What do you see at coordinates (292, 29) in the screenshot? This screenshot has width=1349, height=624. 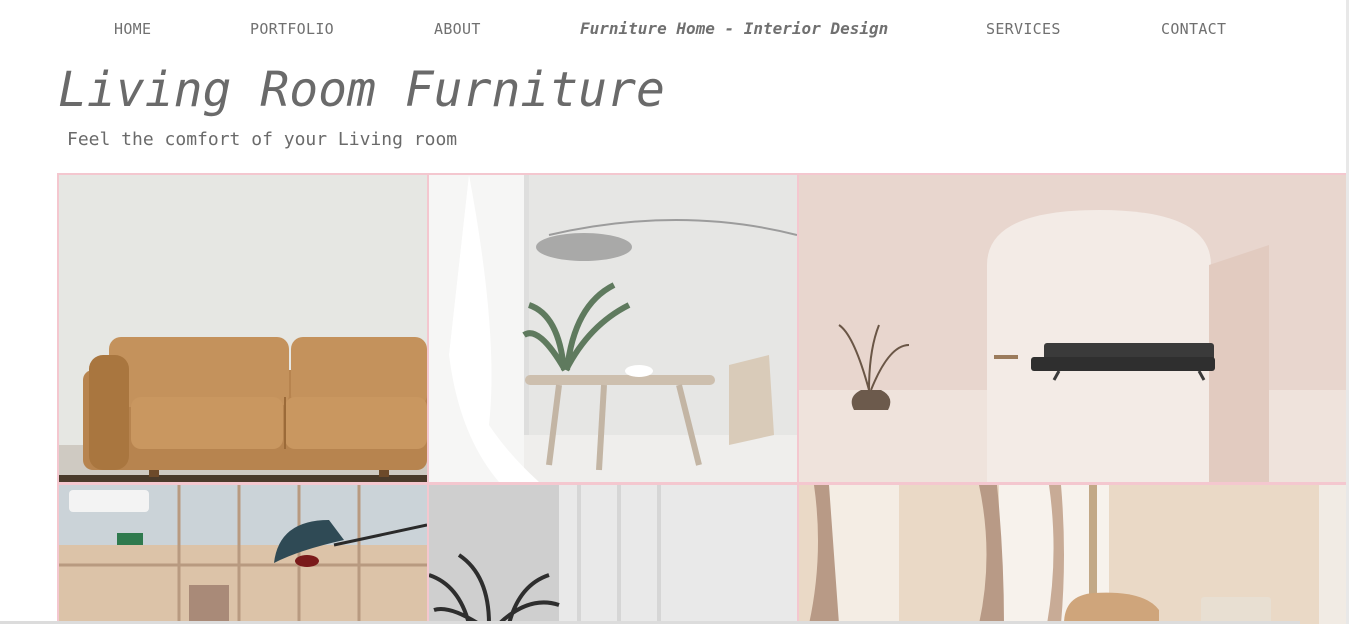 I see `nav-portfolio-link: PORTFOLIO` at bounding box center [292, 29].